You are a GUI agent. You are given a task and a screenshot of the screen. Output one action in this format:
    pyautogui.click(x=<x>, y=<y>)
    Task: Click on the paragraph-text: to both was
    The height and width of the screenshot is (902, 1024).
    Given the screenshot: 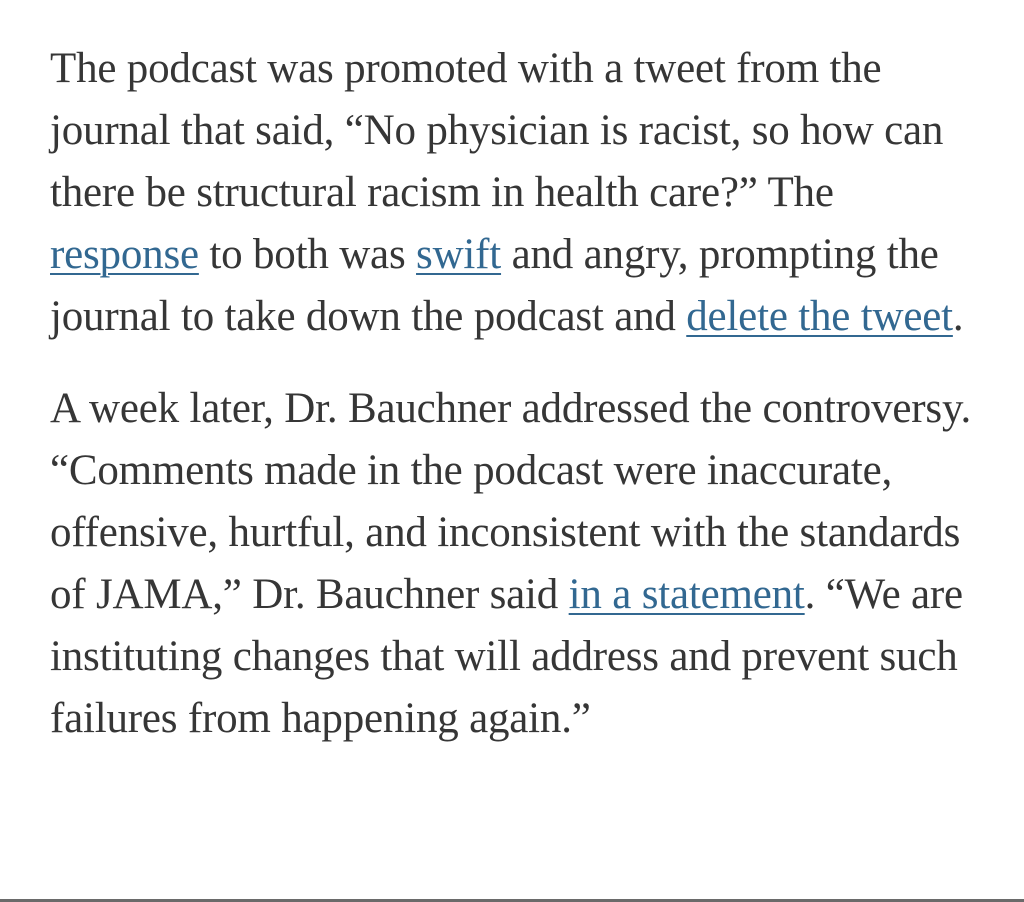 What is the action you would take?
    pyautogui.click(x=307, y=254)
    